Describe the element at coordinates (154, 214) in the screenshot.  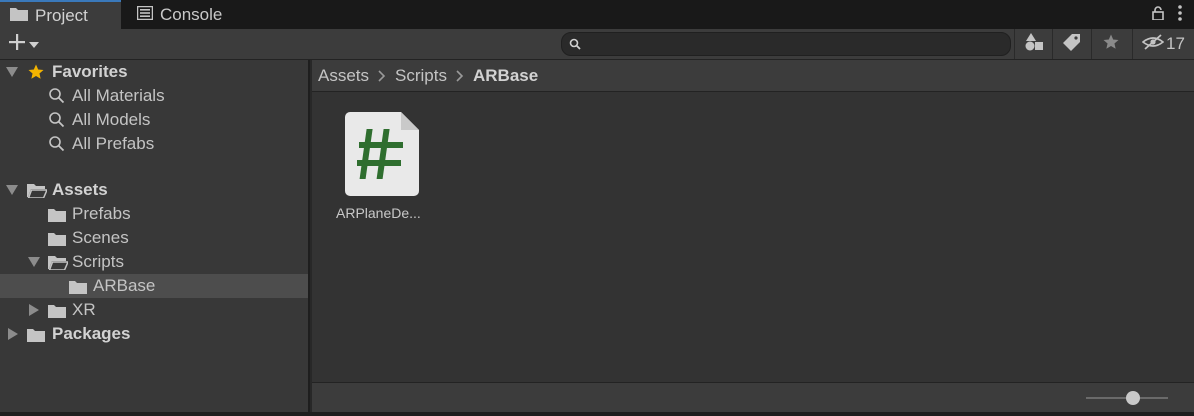
I see `tree-item-prefabs: Prefabs` at that location.